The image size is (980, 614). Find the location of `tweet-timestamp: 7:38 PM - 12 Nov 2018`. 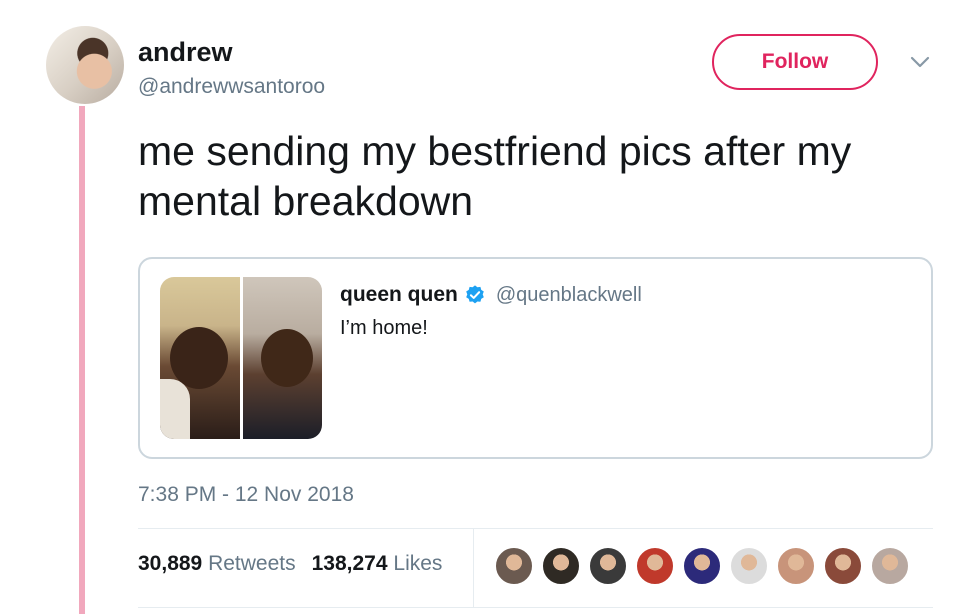

tweet-timestamp: 7:38 PM - 12 Nov 2018 is located at coordinates (246, 495).